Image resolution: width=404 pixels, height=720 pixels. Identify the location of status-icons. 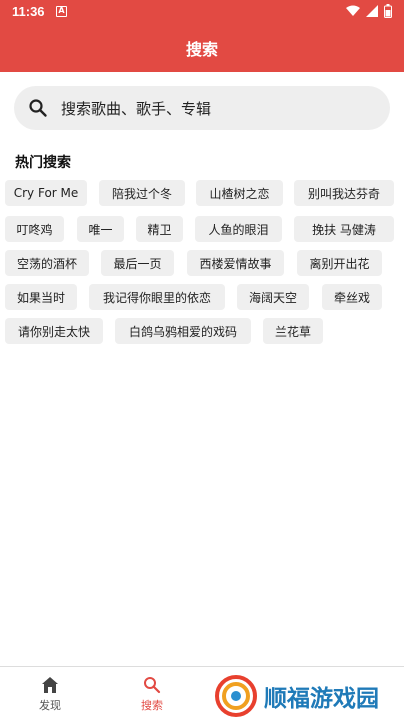
(369, 11).